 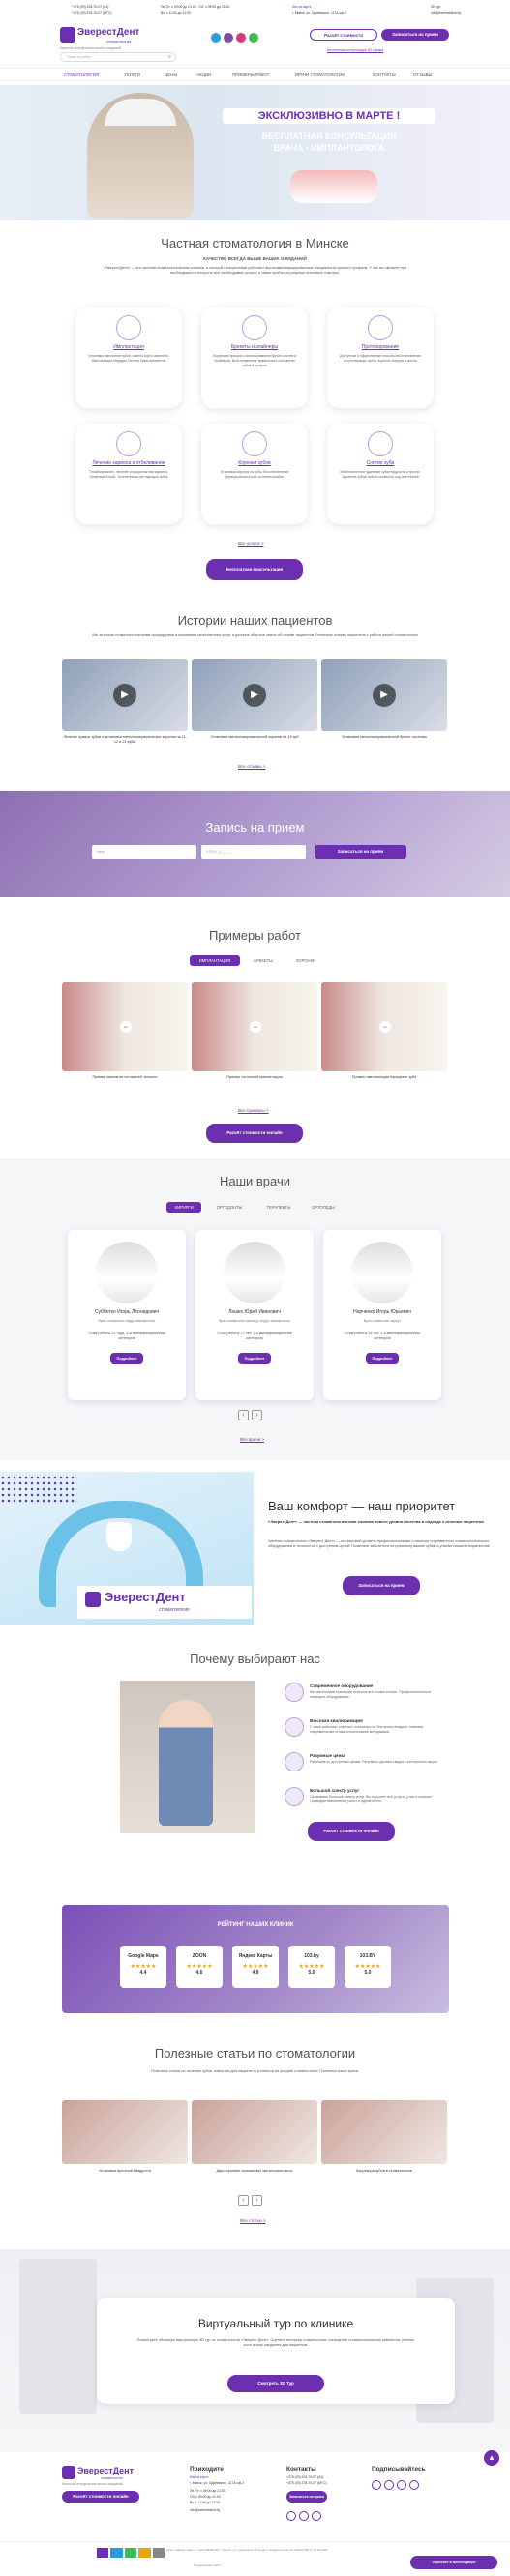 I want to click on doctors-prev-arrow: ‹, so click(x=244, y=1415).